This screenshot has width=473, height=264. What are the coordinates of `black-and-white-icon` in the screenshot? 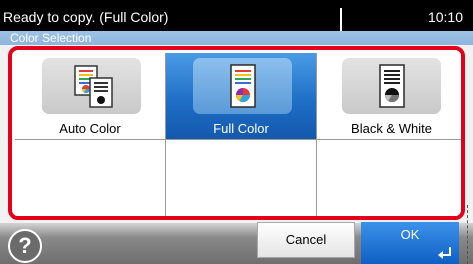 It's located at (391, 86).